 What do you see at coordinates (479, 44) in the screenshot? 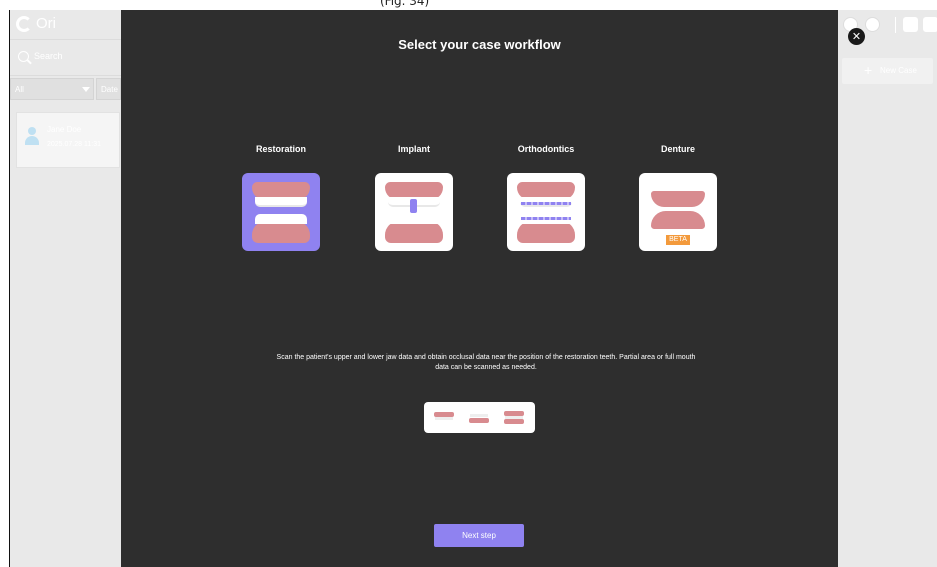
I see `dialog-title: Select your case workflow` at bounding box center [479, 44].